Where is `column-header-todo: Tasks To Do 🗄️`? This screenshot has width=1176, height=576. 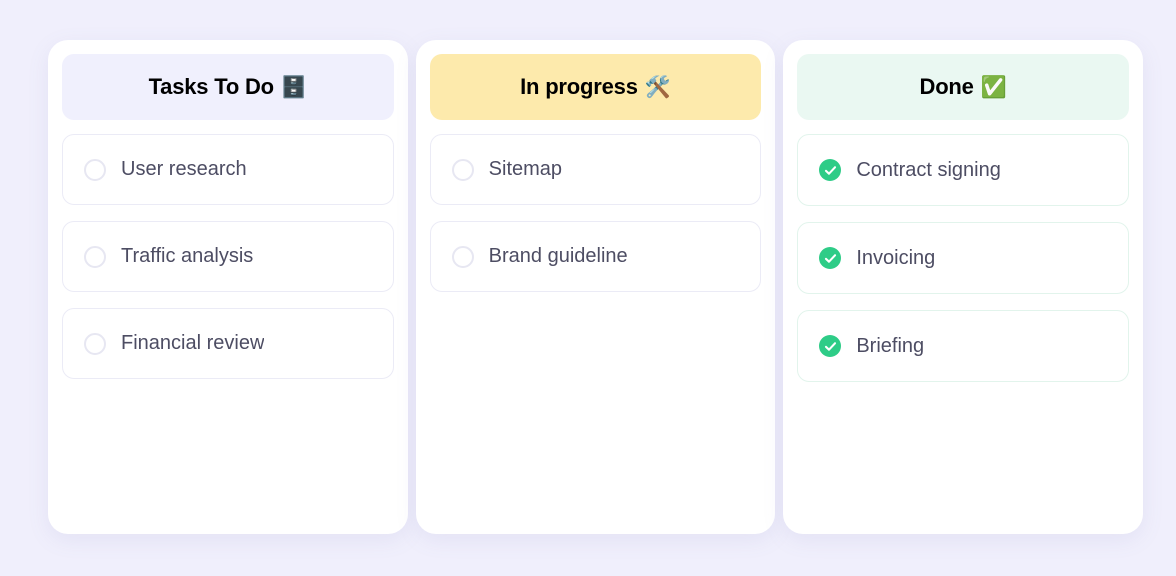
column-header-todo: Tasks To Do 🗄️ is located at coordinates (228, 87).